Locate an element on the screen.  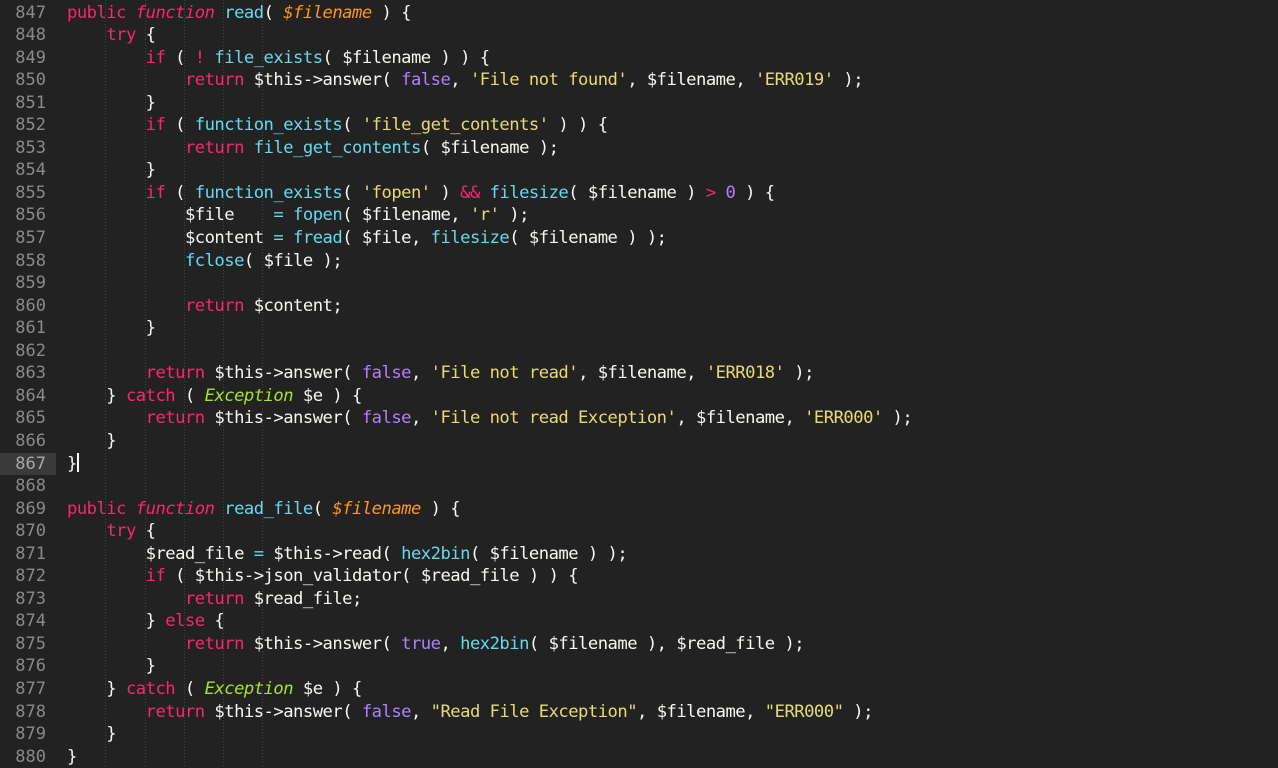
code-line: 862 is located at coordinates (639, 351).